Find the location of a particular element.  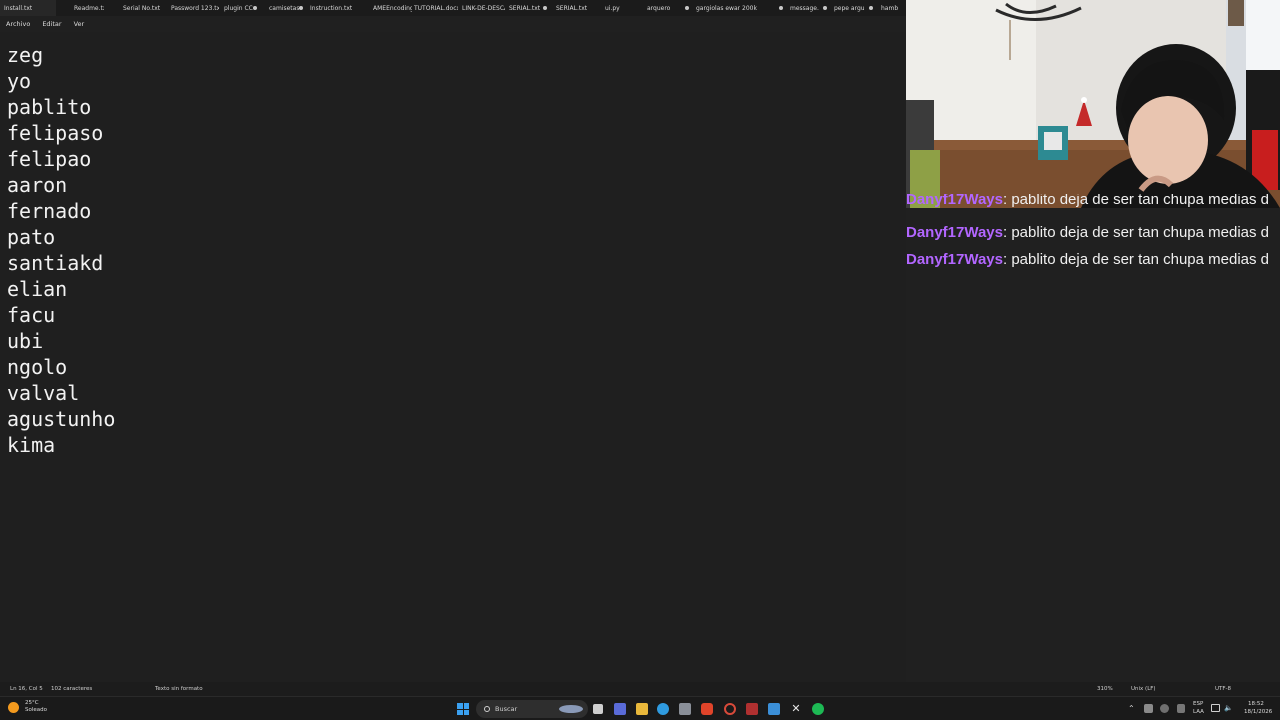

volume-icon: 🔈 is located at coordinates (1228, 708).